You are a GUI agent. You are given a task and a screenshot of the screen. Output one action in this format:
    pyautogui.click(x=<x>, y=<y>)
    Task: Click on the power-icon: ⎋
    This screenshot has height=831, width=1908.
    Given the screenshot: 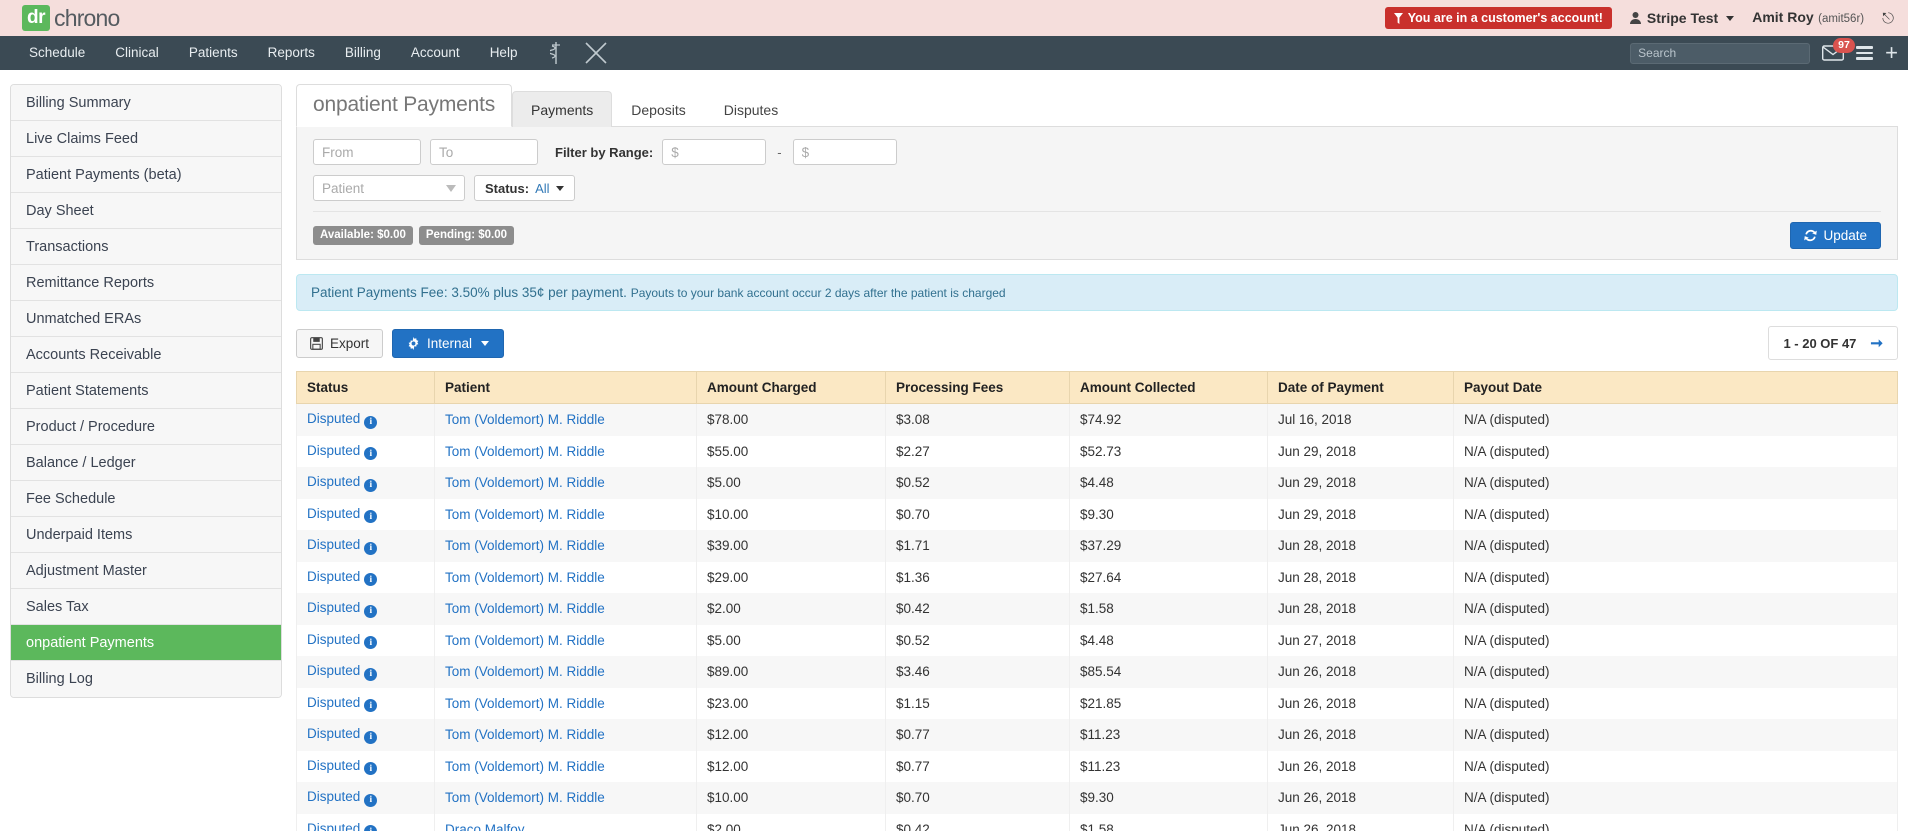 What is the action you would take?
    pyautogui.click(x=1888, y=18)
    